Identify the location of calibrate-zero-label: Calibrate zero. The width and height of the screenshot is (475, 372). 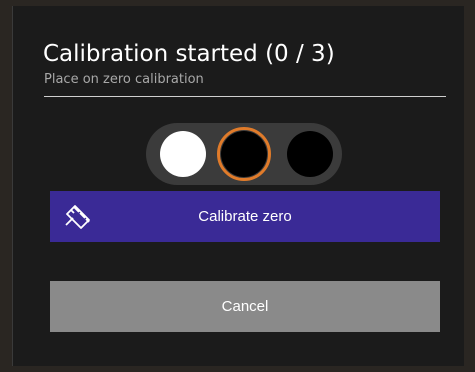
(245, 216).